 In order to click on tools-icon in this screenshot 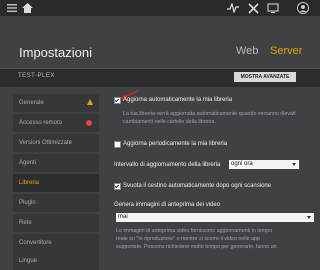, I will do `click(253, 8)`.